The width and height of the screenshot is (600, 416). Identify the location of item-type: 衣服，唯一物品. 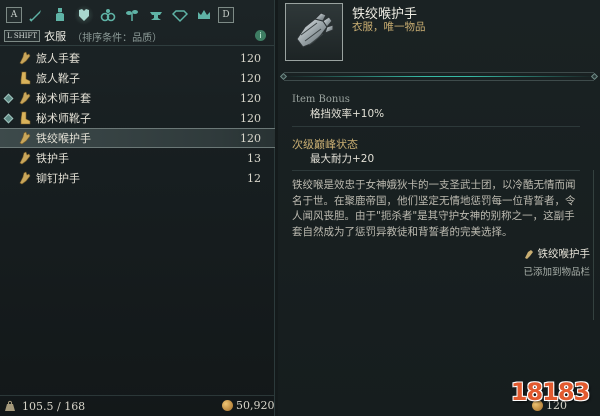
(389, 27).